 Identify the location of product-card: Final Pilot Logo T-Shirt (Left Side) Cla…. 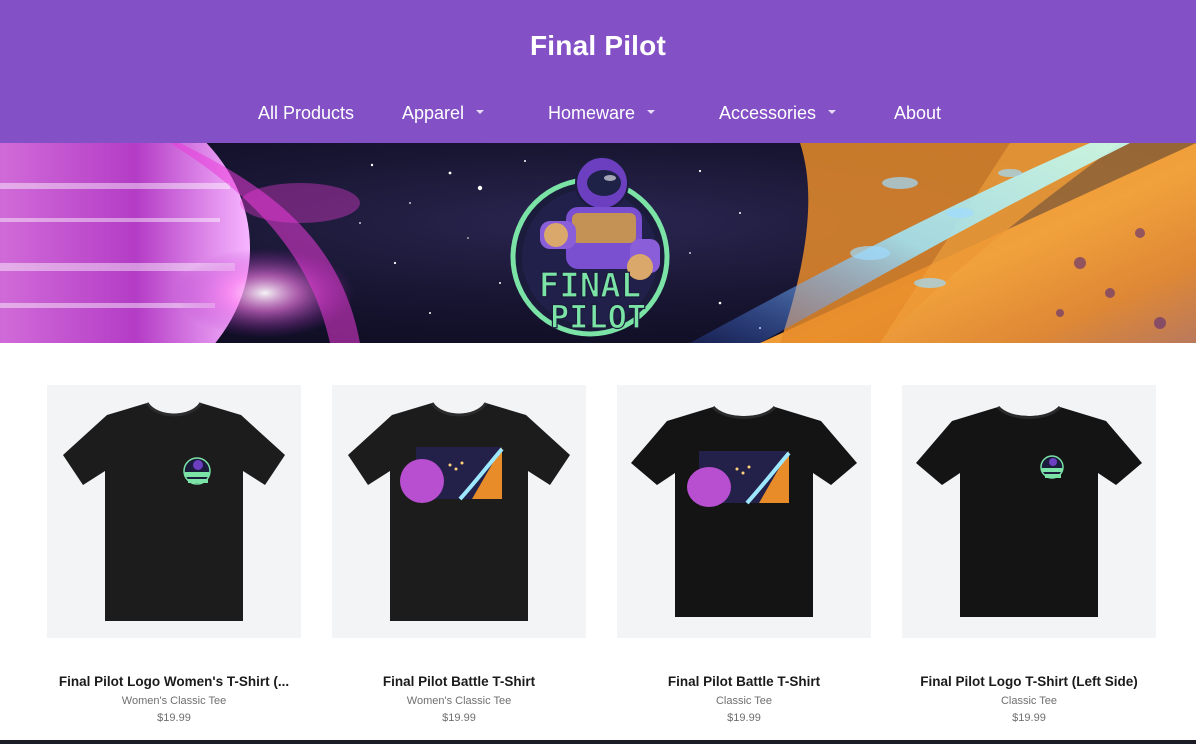
(1029, 554).